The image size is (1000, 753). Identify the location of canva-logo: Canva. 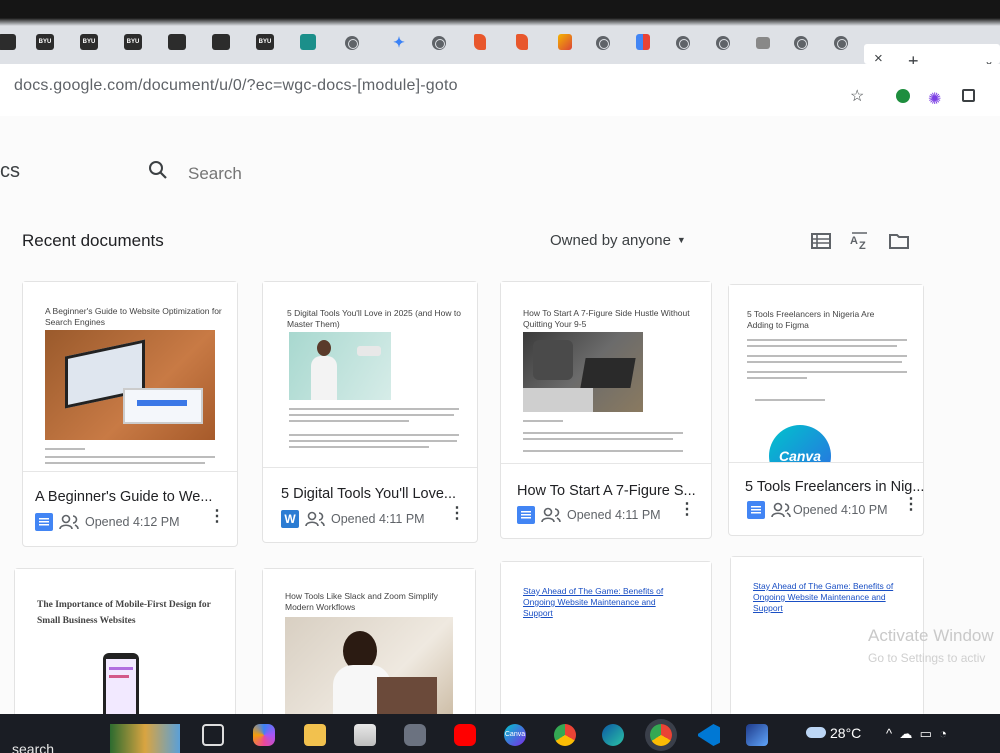
(800, 443).